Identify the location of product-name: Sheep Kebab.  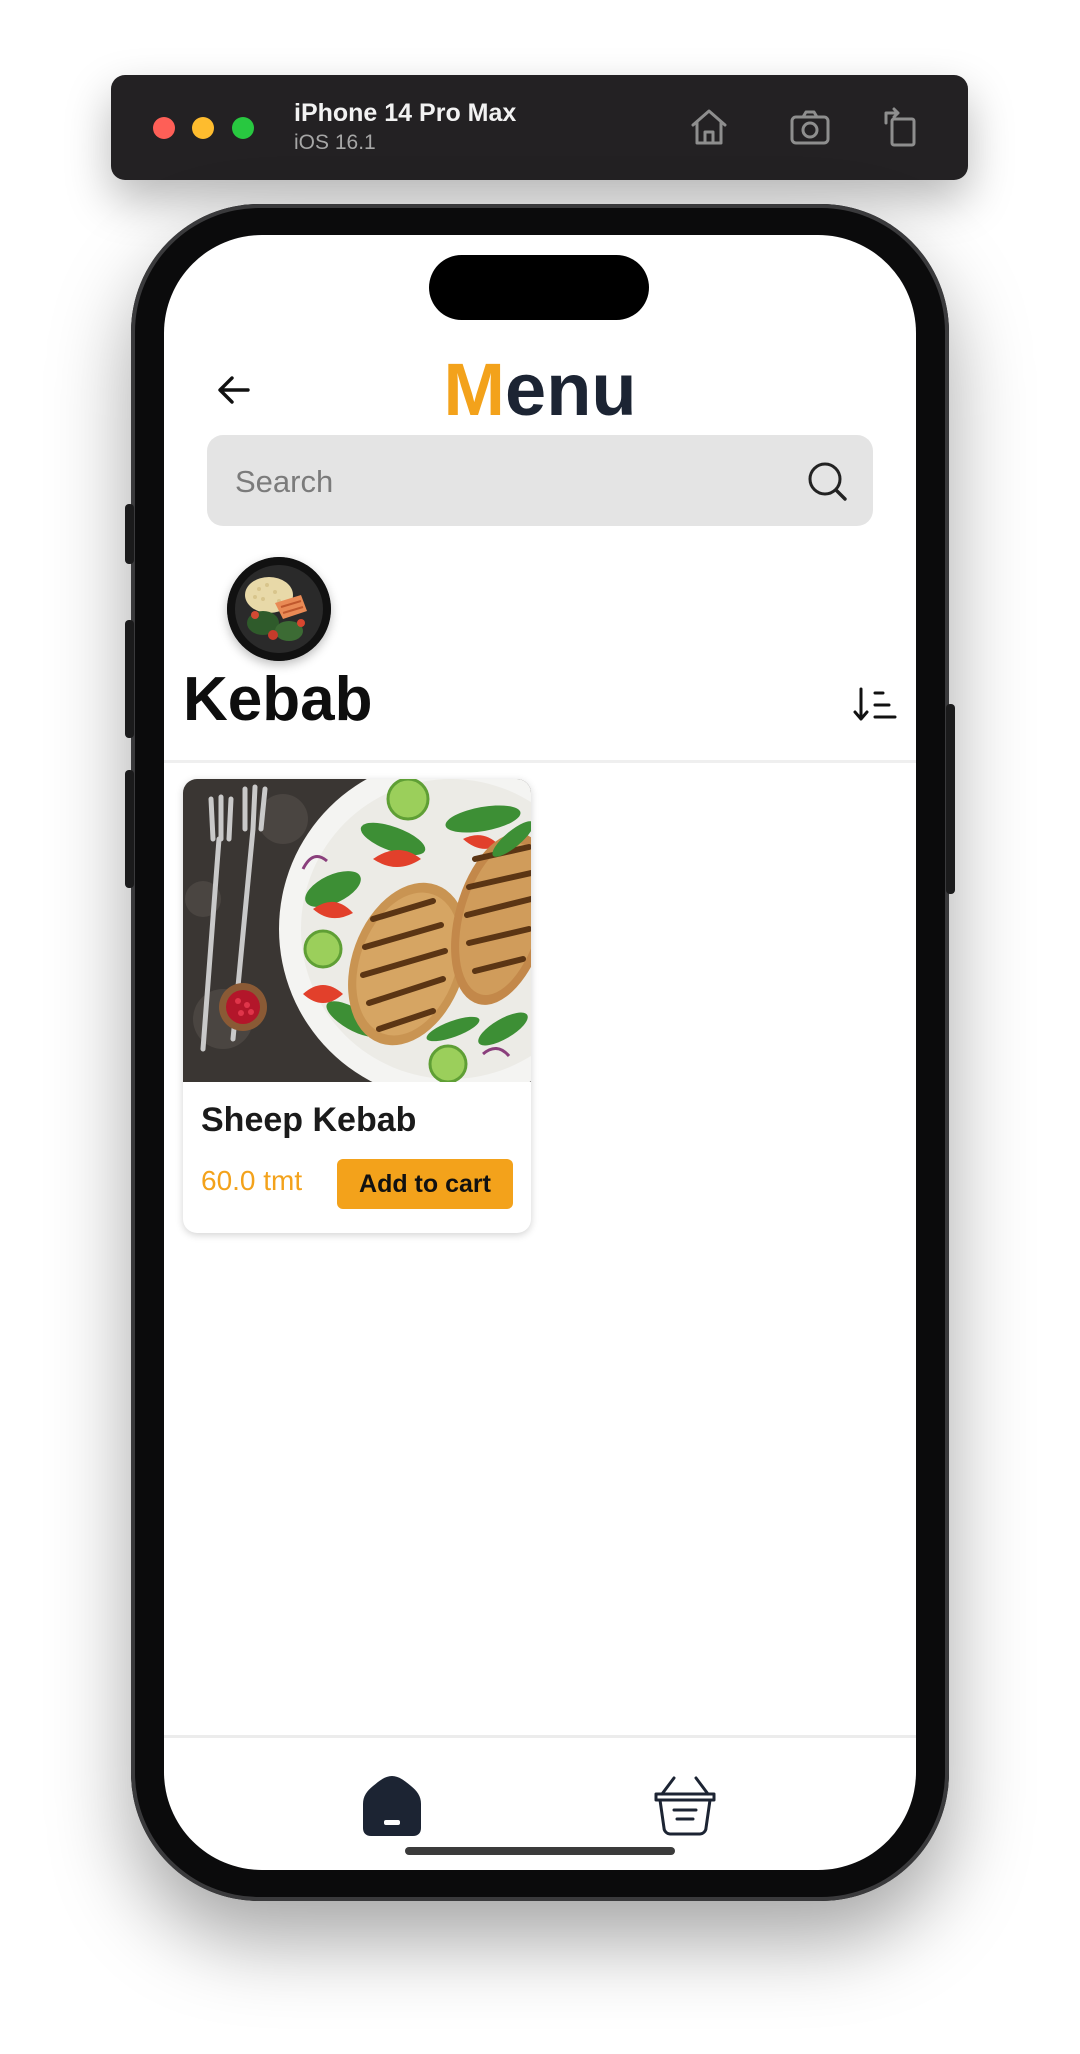
(309, 1120).